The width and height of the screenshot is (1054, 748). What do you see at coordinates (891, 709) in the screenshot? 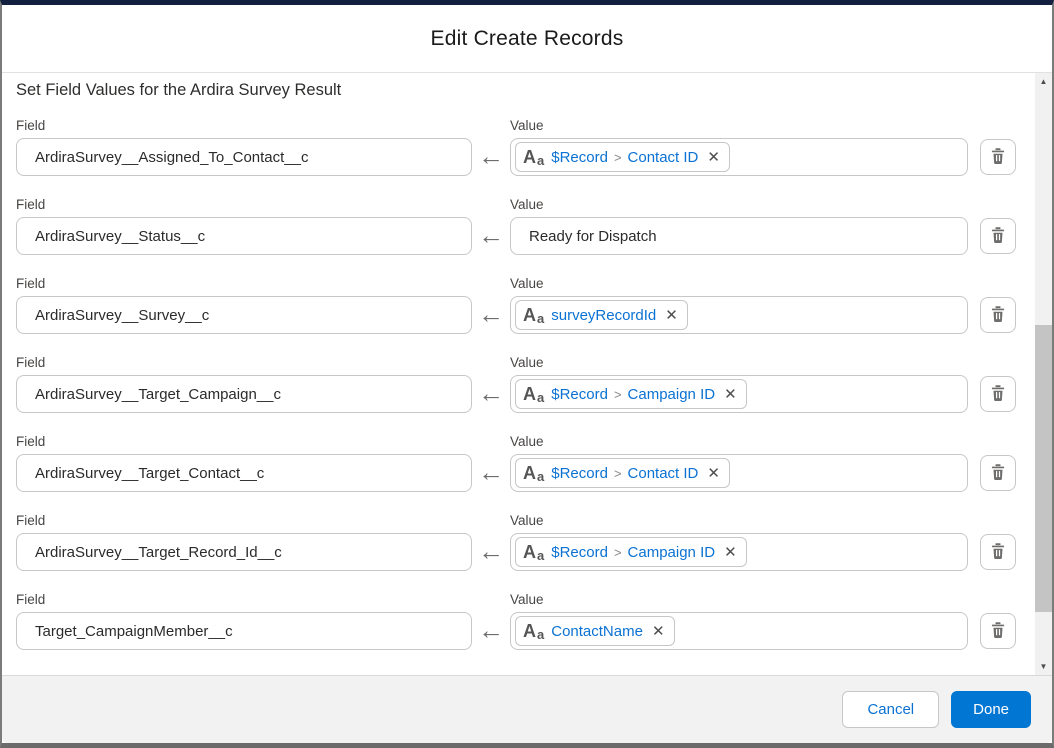
I see `cancel-button: Cancel` at bounding box center [891, 709].